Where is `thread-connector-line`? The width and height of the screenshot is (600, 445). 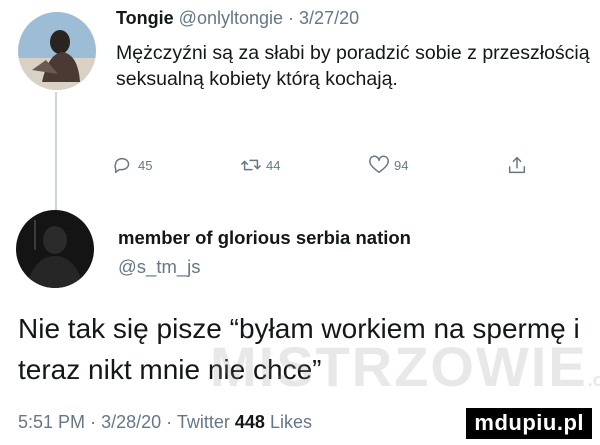 thread-connector-line is located at coordinates (56, 151).